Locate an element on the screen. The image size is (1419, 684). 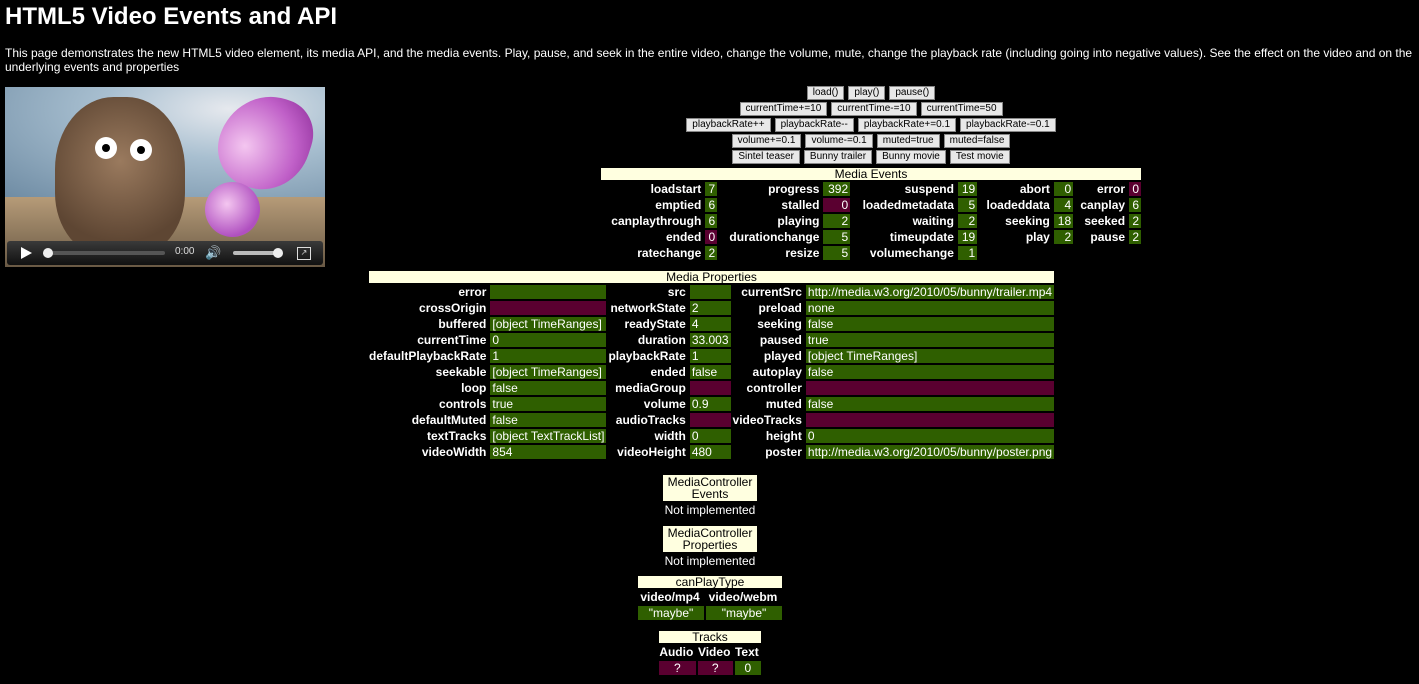
property-value-audiotracks is located at coordinates (710, 420).